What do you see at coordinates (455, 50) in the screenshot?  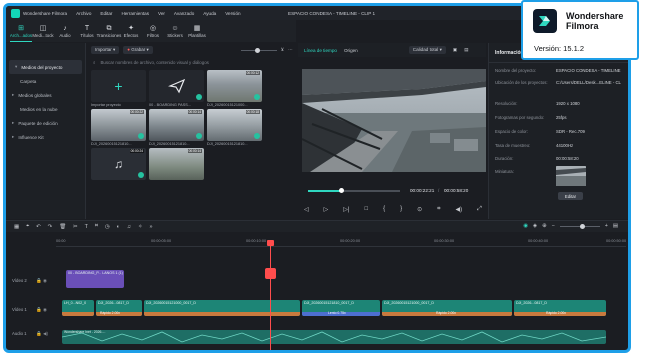 I see `snapshot-icon: ▣` at bounding box center [455, 50].